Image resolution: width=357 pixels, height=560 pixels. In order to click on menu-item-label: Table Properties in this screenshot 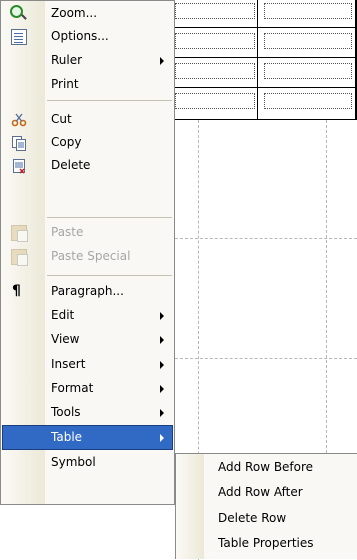, I will do `click(266, 543)`.